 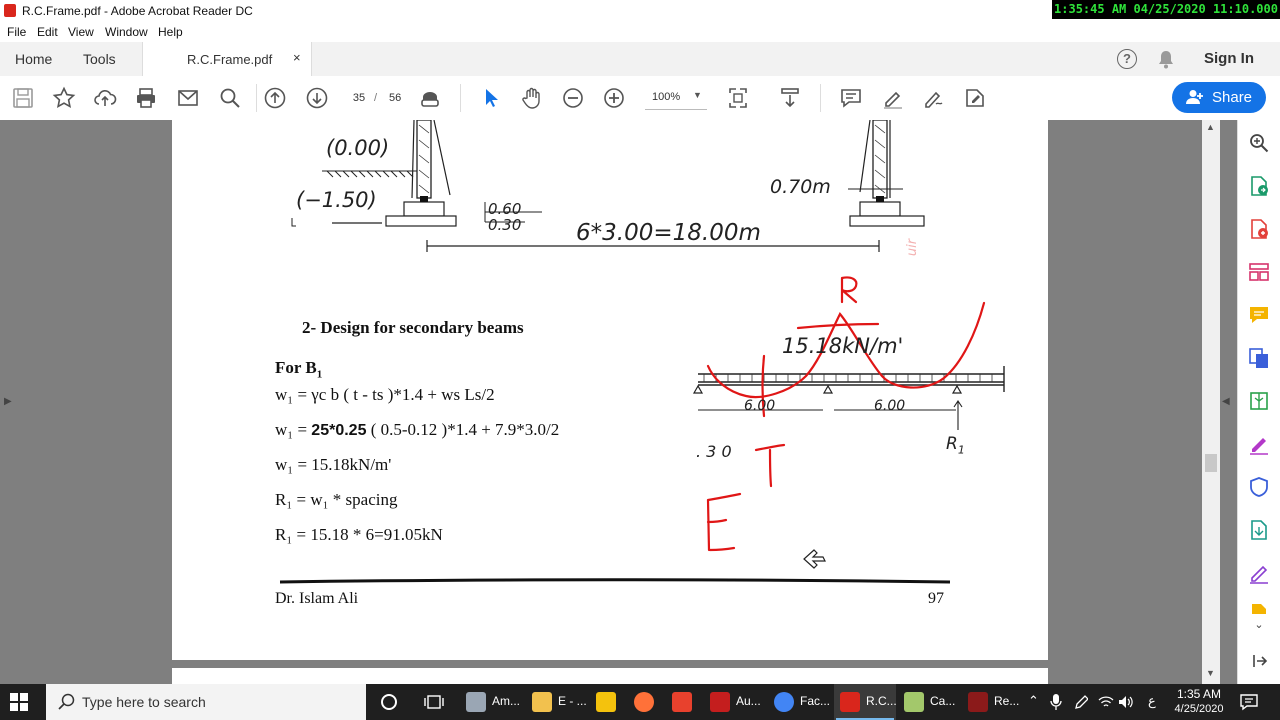 I want to click on beam-load-label: 15.18kN/m', so click(x=843, y=346).